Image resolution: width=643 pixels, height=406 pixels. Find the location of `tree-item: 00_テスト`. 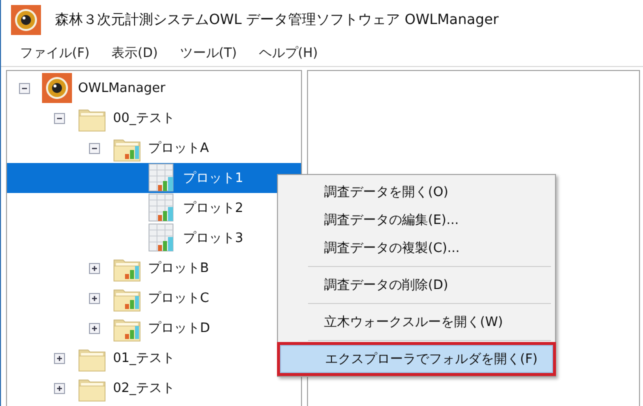

tree-item: 00_テスト is located at coordinates (154, 118).